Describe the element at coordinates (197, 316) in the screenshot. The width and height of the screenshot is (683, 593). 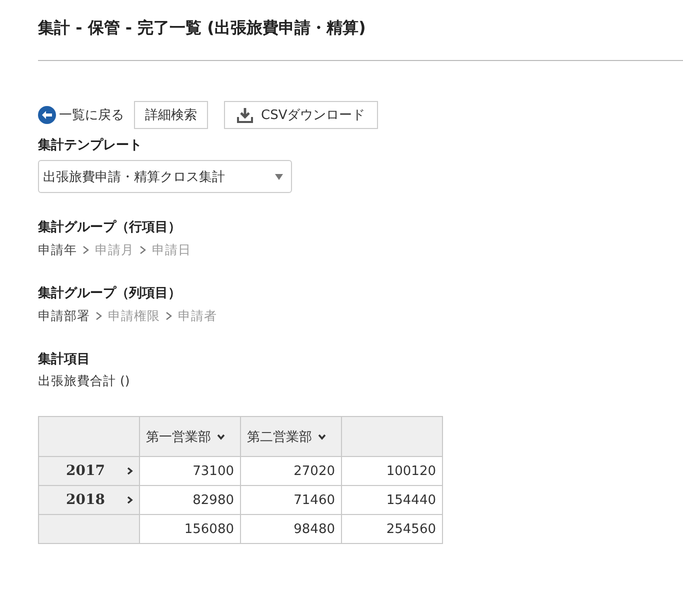
I see `group-field: 申請者` at that location.